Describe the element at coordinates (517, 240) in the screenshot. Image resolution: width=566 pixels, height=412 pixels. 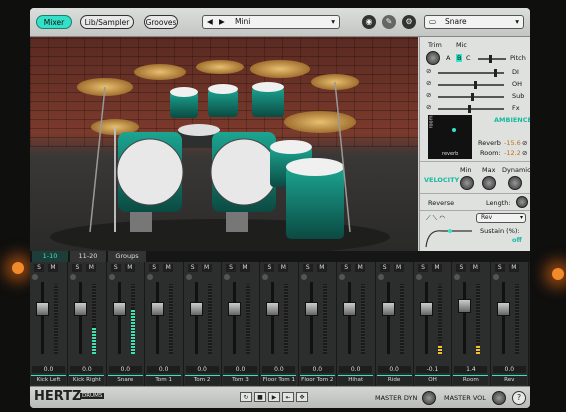
I see `sustain-value: off` at that location.